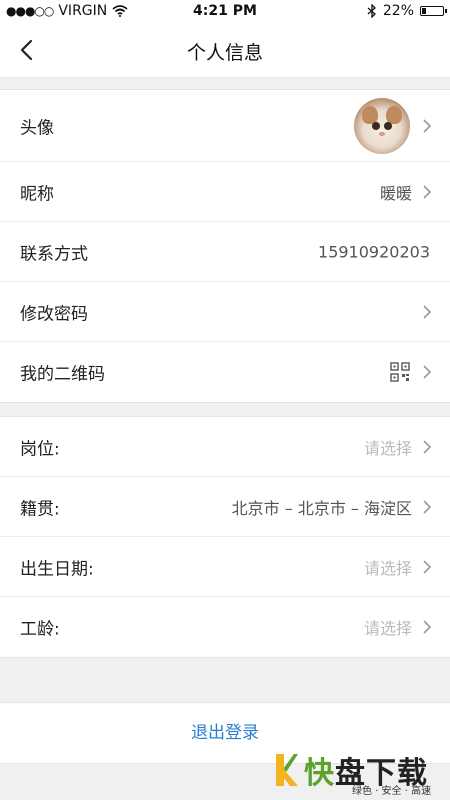  Describe the element at coordinates (225, 567) in the screenshot. I see `birthday-row: 出生日期: 请选择` at that location.